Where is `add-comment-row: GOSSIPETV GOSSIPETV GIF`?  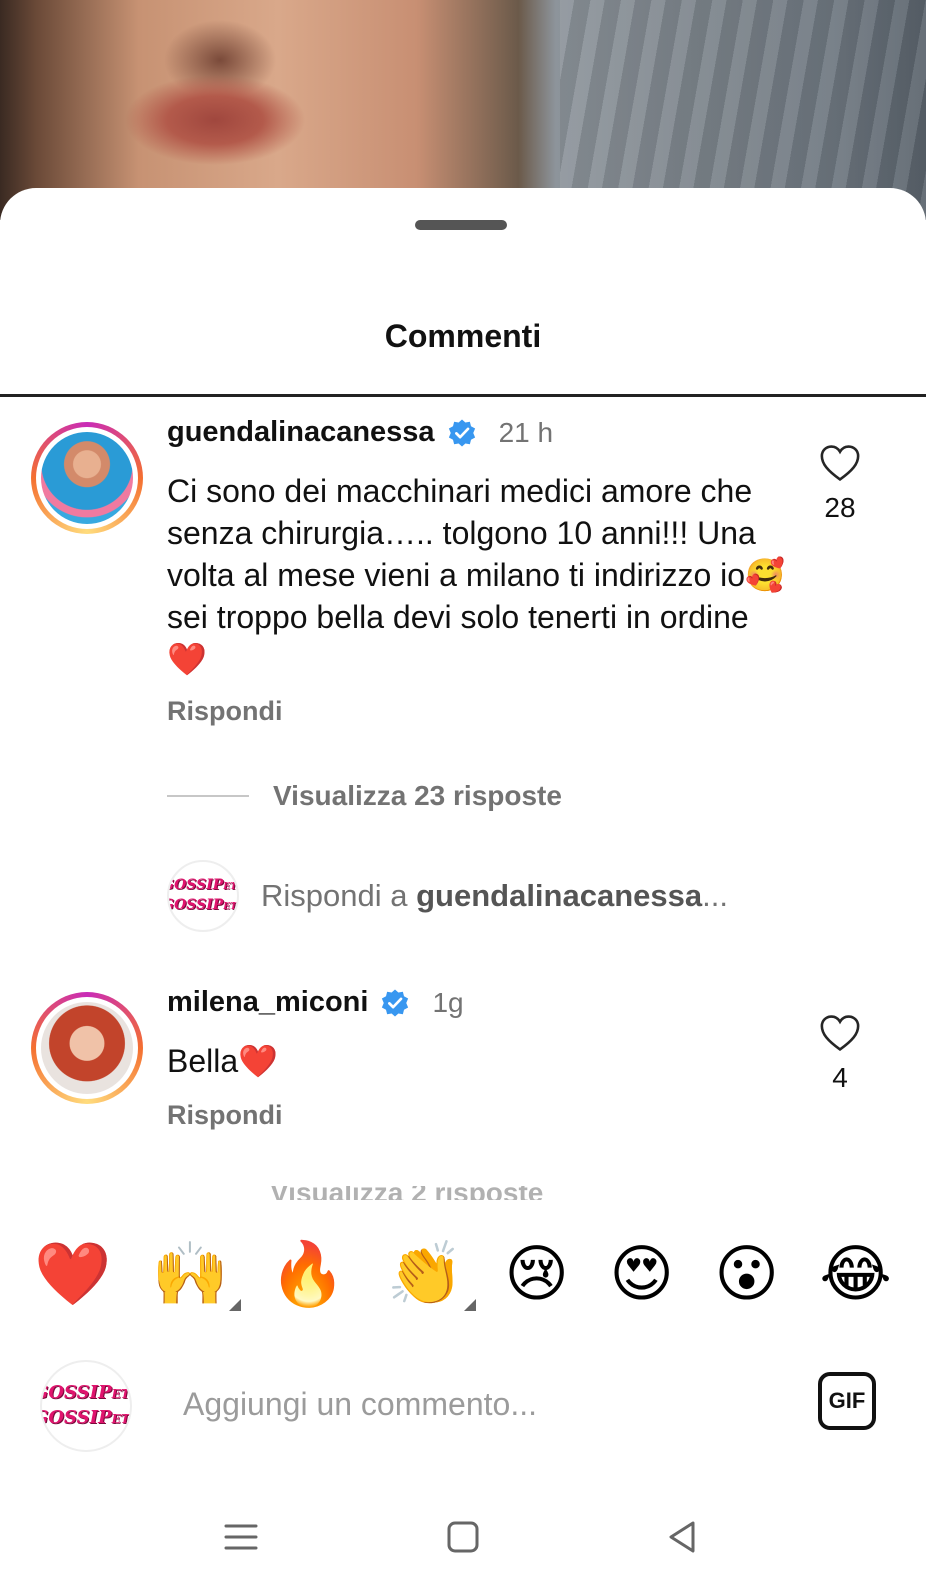
add-comment-row: GOSSIPETV GOSSIPETV GIF is located at coordinates (463, 1405).